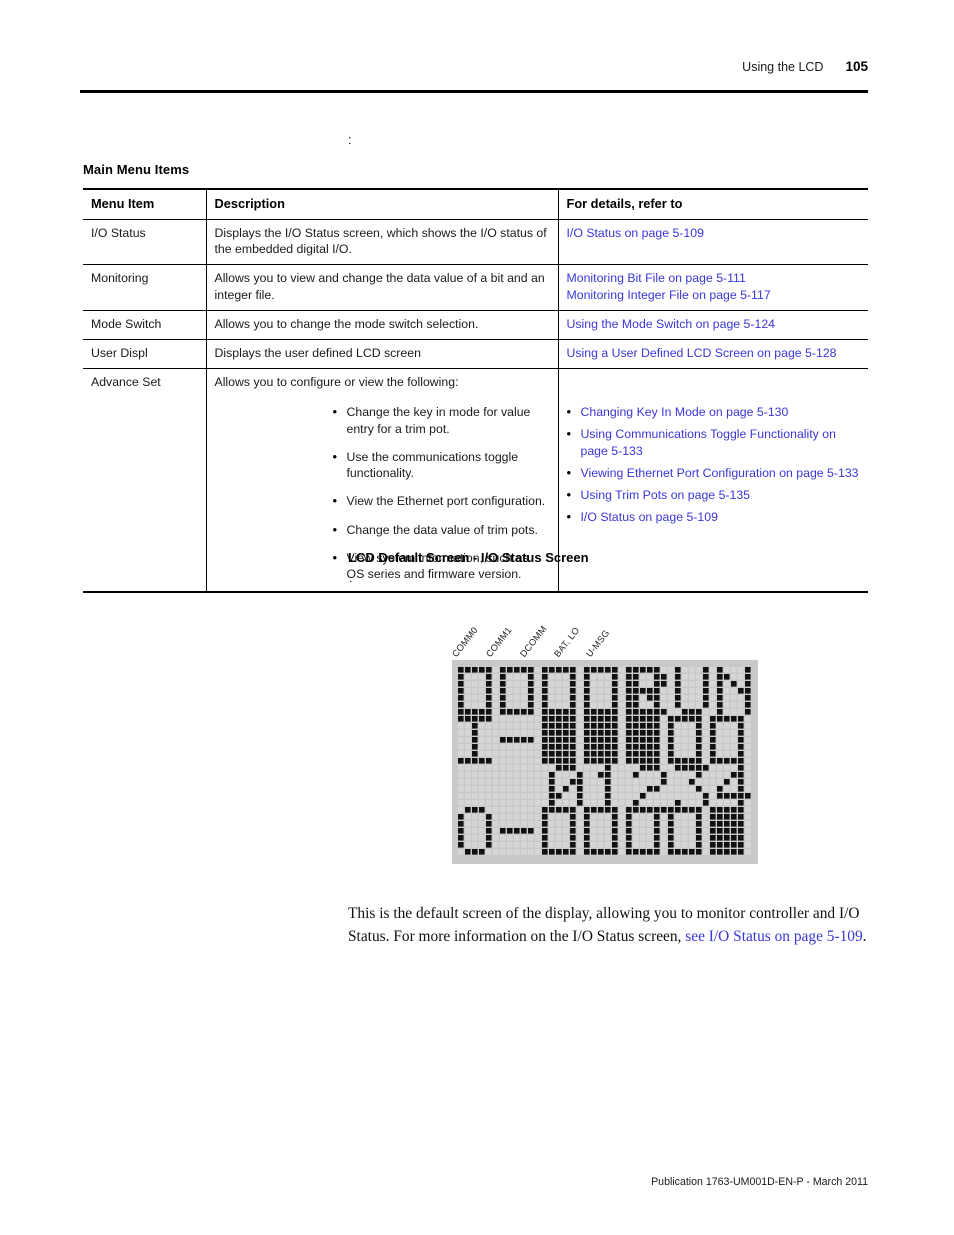  Describe the element at coordinates (145, 242) in the screenshot. I see `cell-menu-item: I/O Status` at that location.